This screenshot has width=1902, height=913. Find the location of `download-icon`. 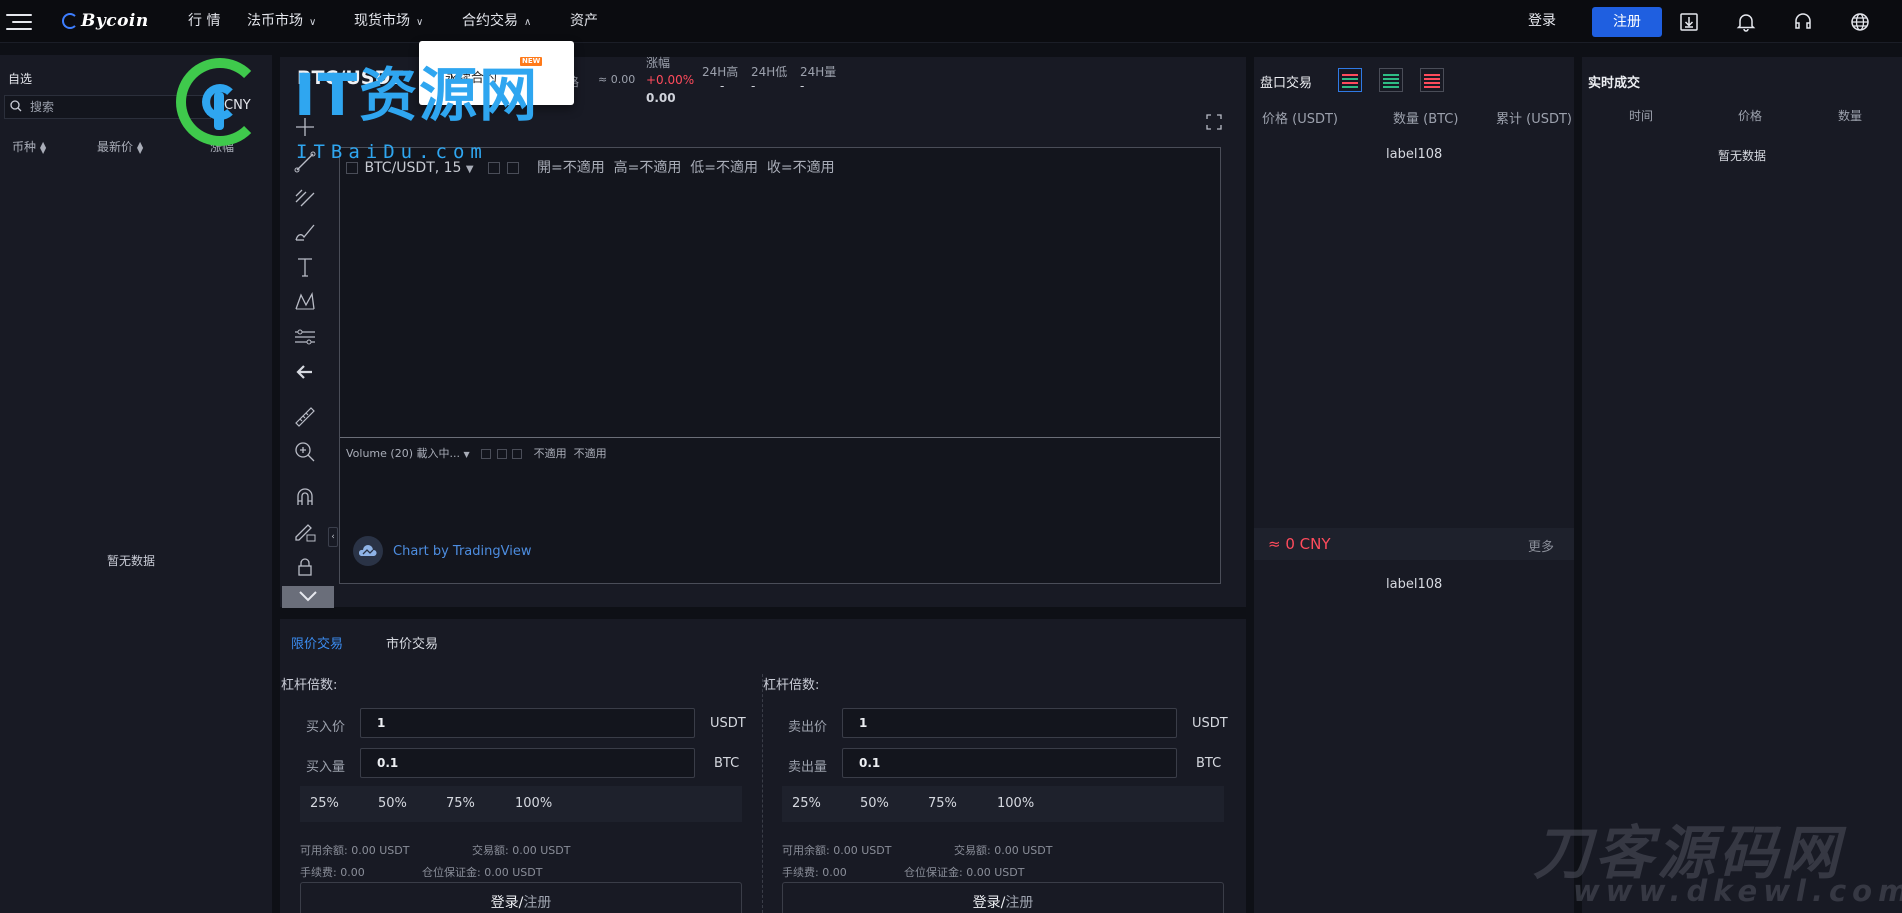

download-icon is located at coordinates (1689, 22).